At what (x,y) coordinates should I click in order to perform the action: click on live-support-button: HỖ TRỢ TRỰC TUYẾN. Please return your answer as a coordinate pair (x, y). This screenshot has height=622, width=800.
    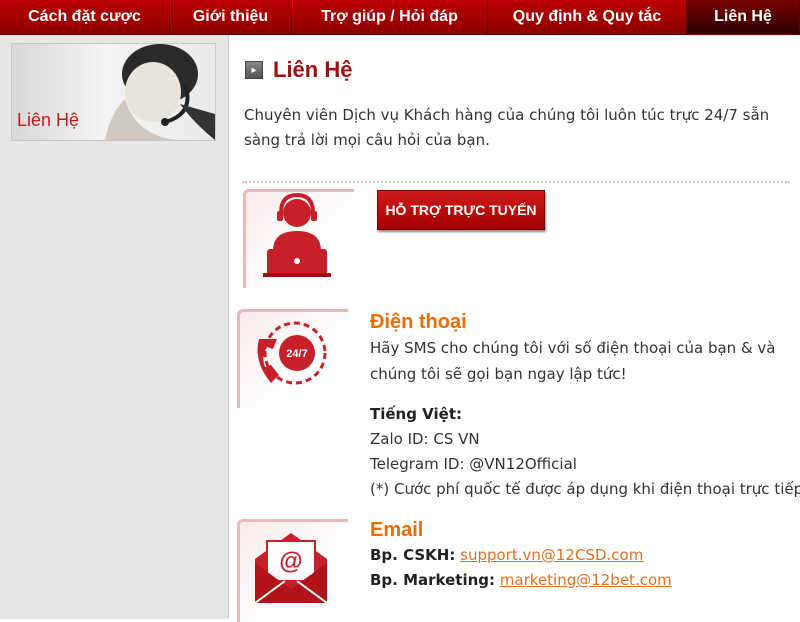
    Looking at the image, I should click on (461, 210).